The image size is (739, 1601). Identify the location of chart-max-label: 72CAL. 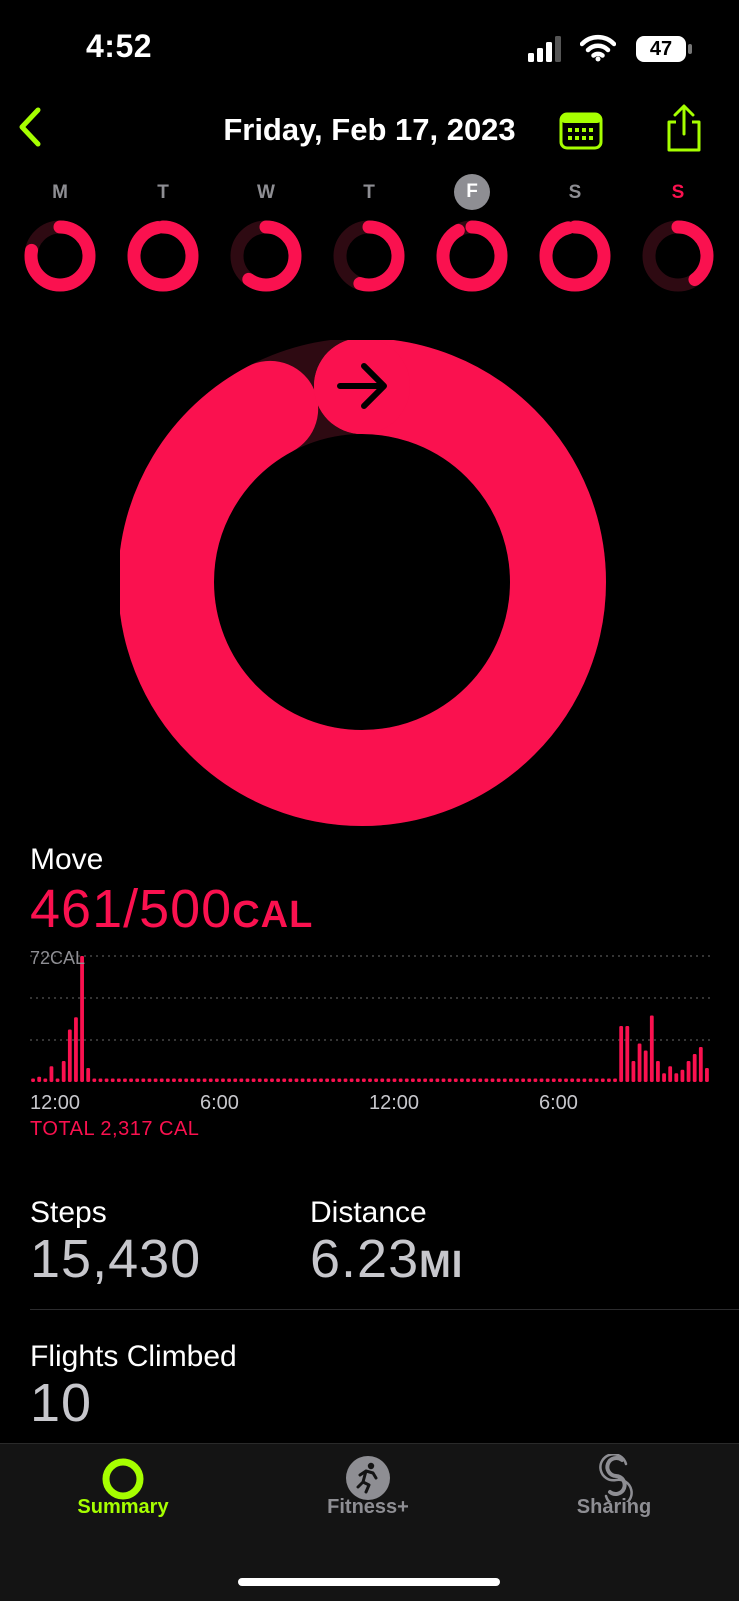
(58, 958).